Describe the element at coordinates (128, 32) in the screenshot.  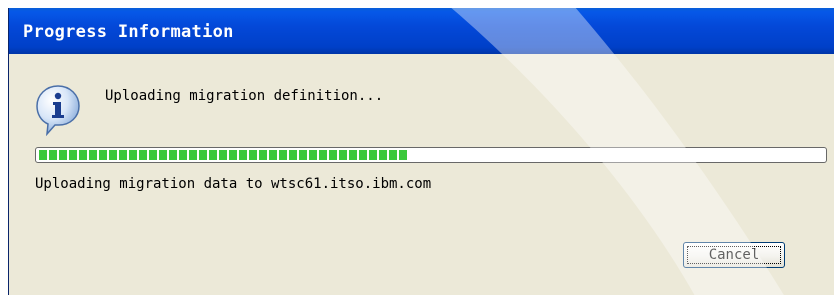
I see `window-title: Progress Information` at that location.